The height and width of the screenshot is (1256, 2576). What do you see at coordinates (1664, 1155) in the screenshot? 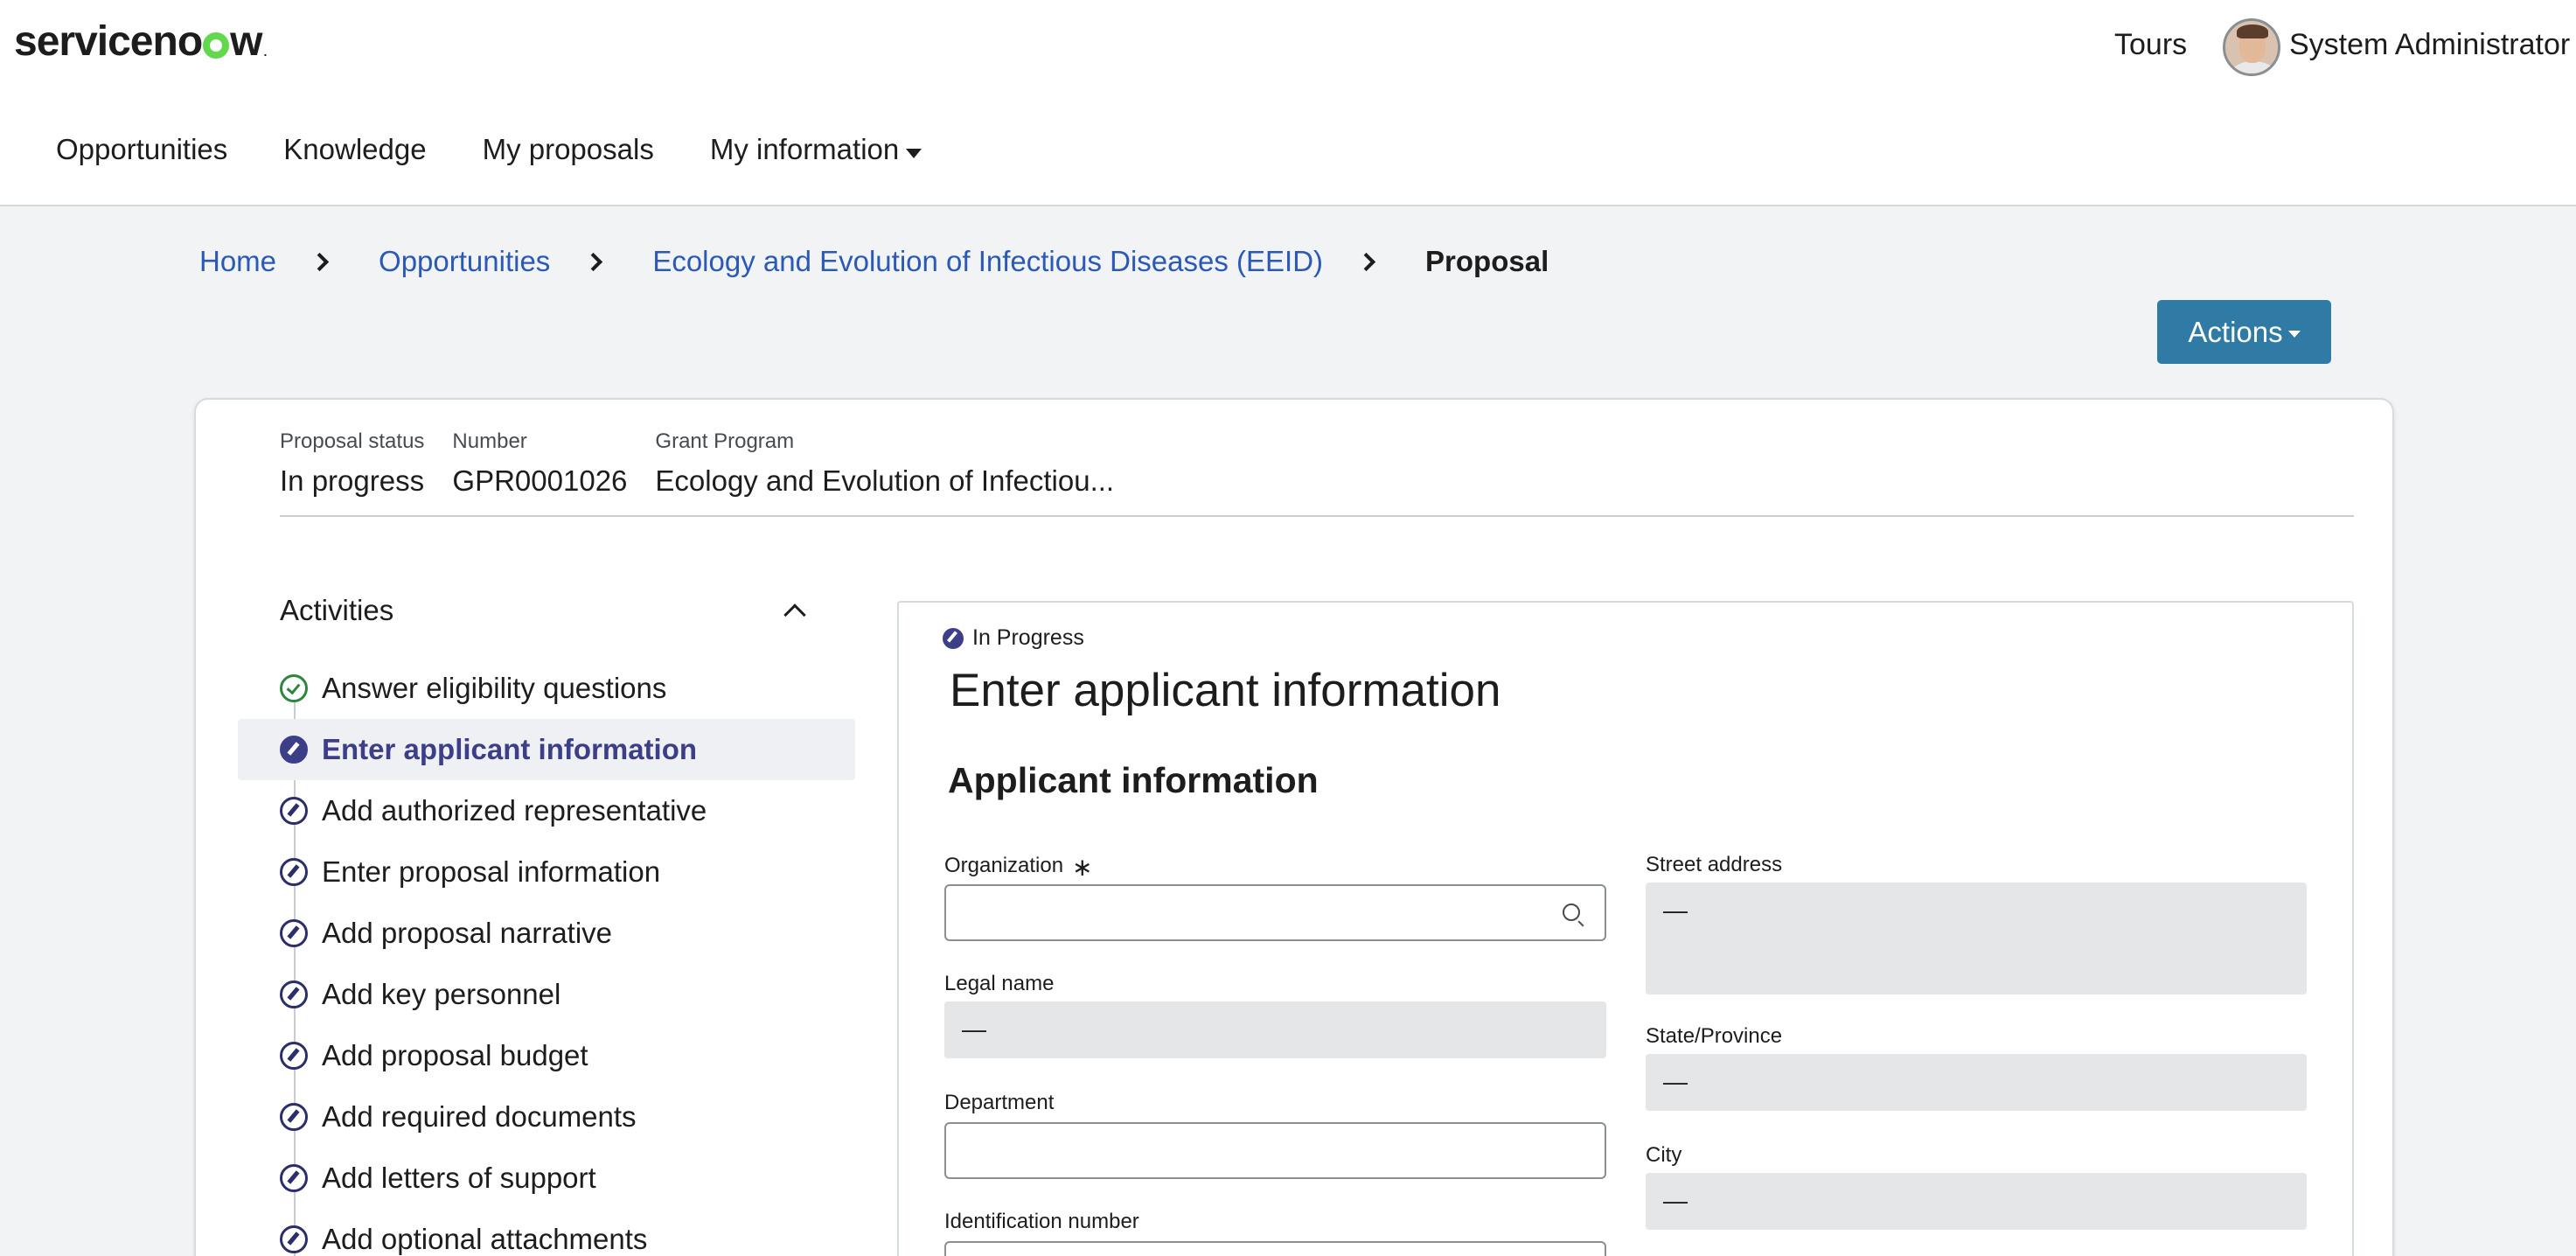
I see `city-label: City` at bounding box center [1664, 1155].